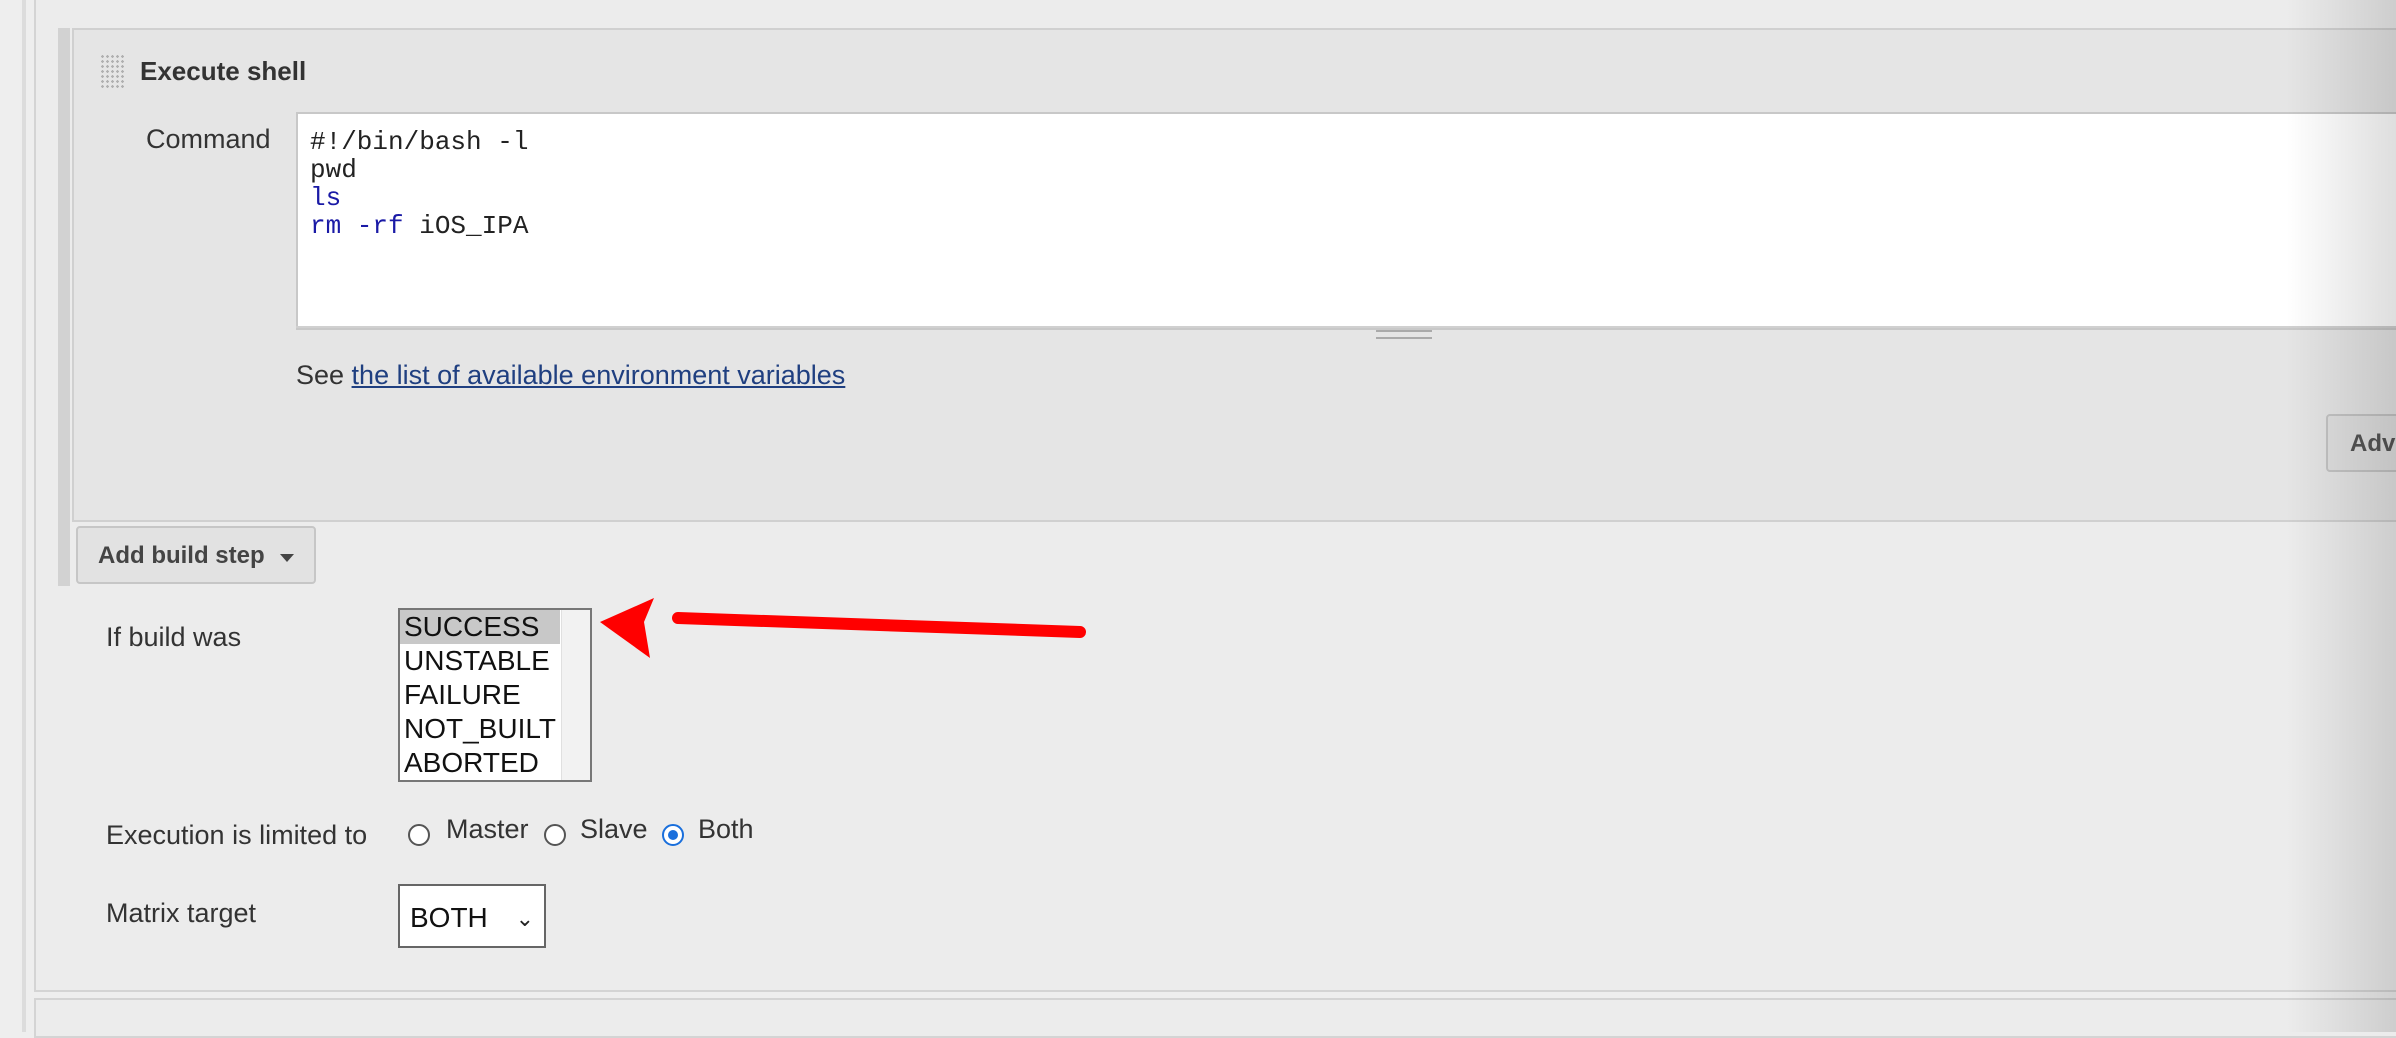 The width and height of the screenshot is (2396, 1038). Describe the element at coordinates (480, 627) in the screenshot. I see `listbox-option-success: SUCCESS` at that location.